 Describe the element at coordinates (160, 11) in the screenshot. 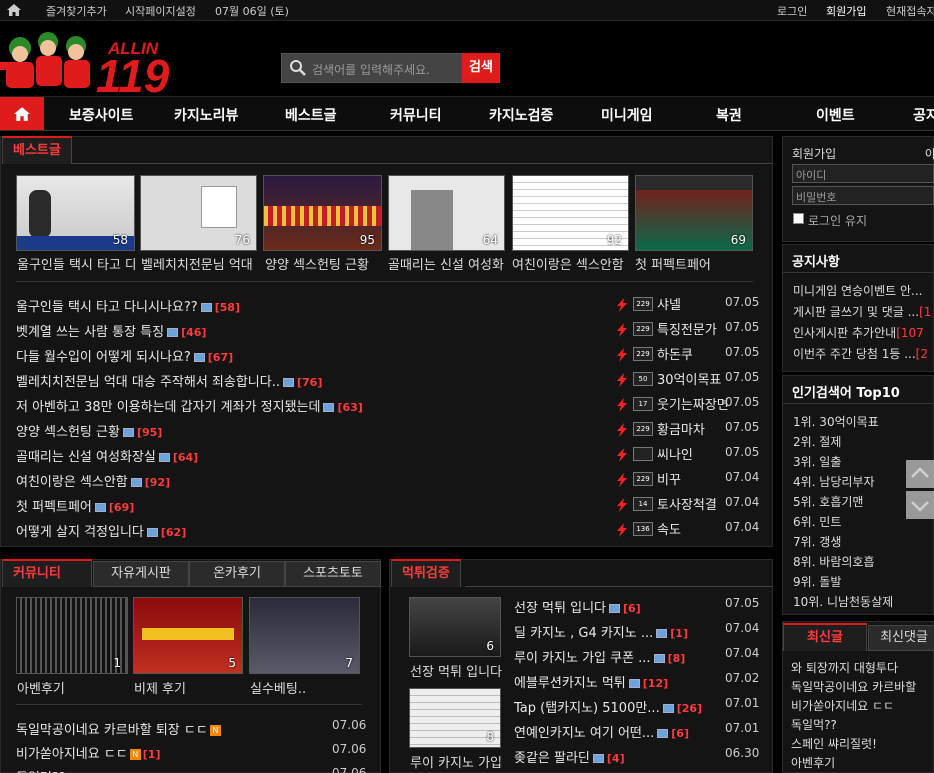

I see `start-page-link: 시작페이지설정` at that location.